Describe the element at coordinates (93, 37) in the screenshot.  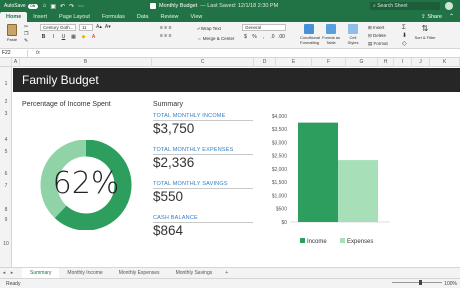
I see `font-color-icon: A` at that location.